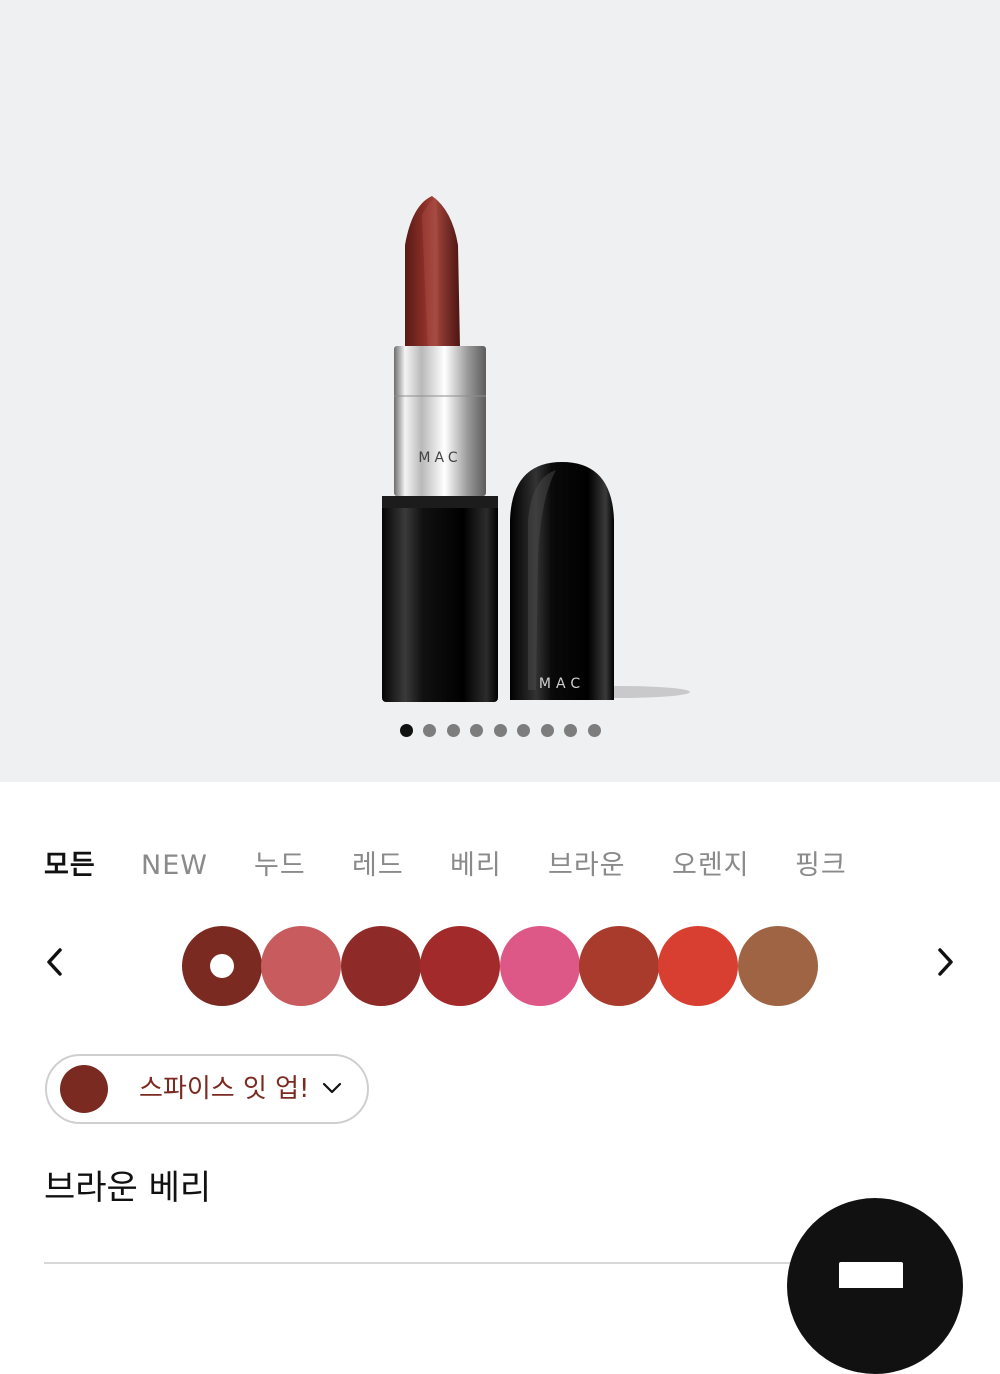 Image resolution: width=1000 pixels, height=1374 pixels. Describe the element at coordinates (476, 866) in the screenshot. I see `tab-berry: 베리` at that location.